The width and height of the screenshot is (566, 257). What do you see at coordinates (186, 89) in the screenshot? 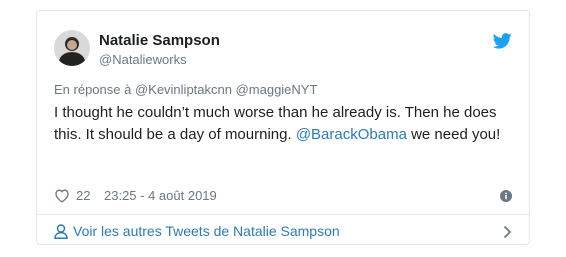
I see `reply-context: En réponse à @Kevinliptakcnn @maggieNYT` at bounding box center [186, 89].